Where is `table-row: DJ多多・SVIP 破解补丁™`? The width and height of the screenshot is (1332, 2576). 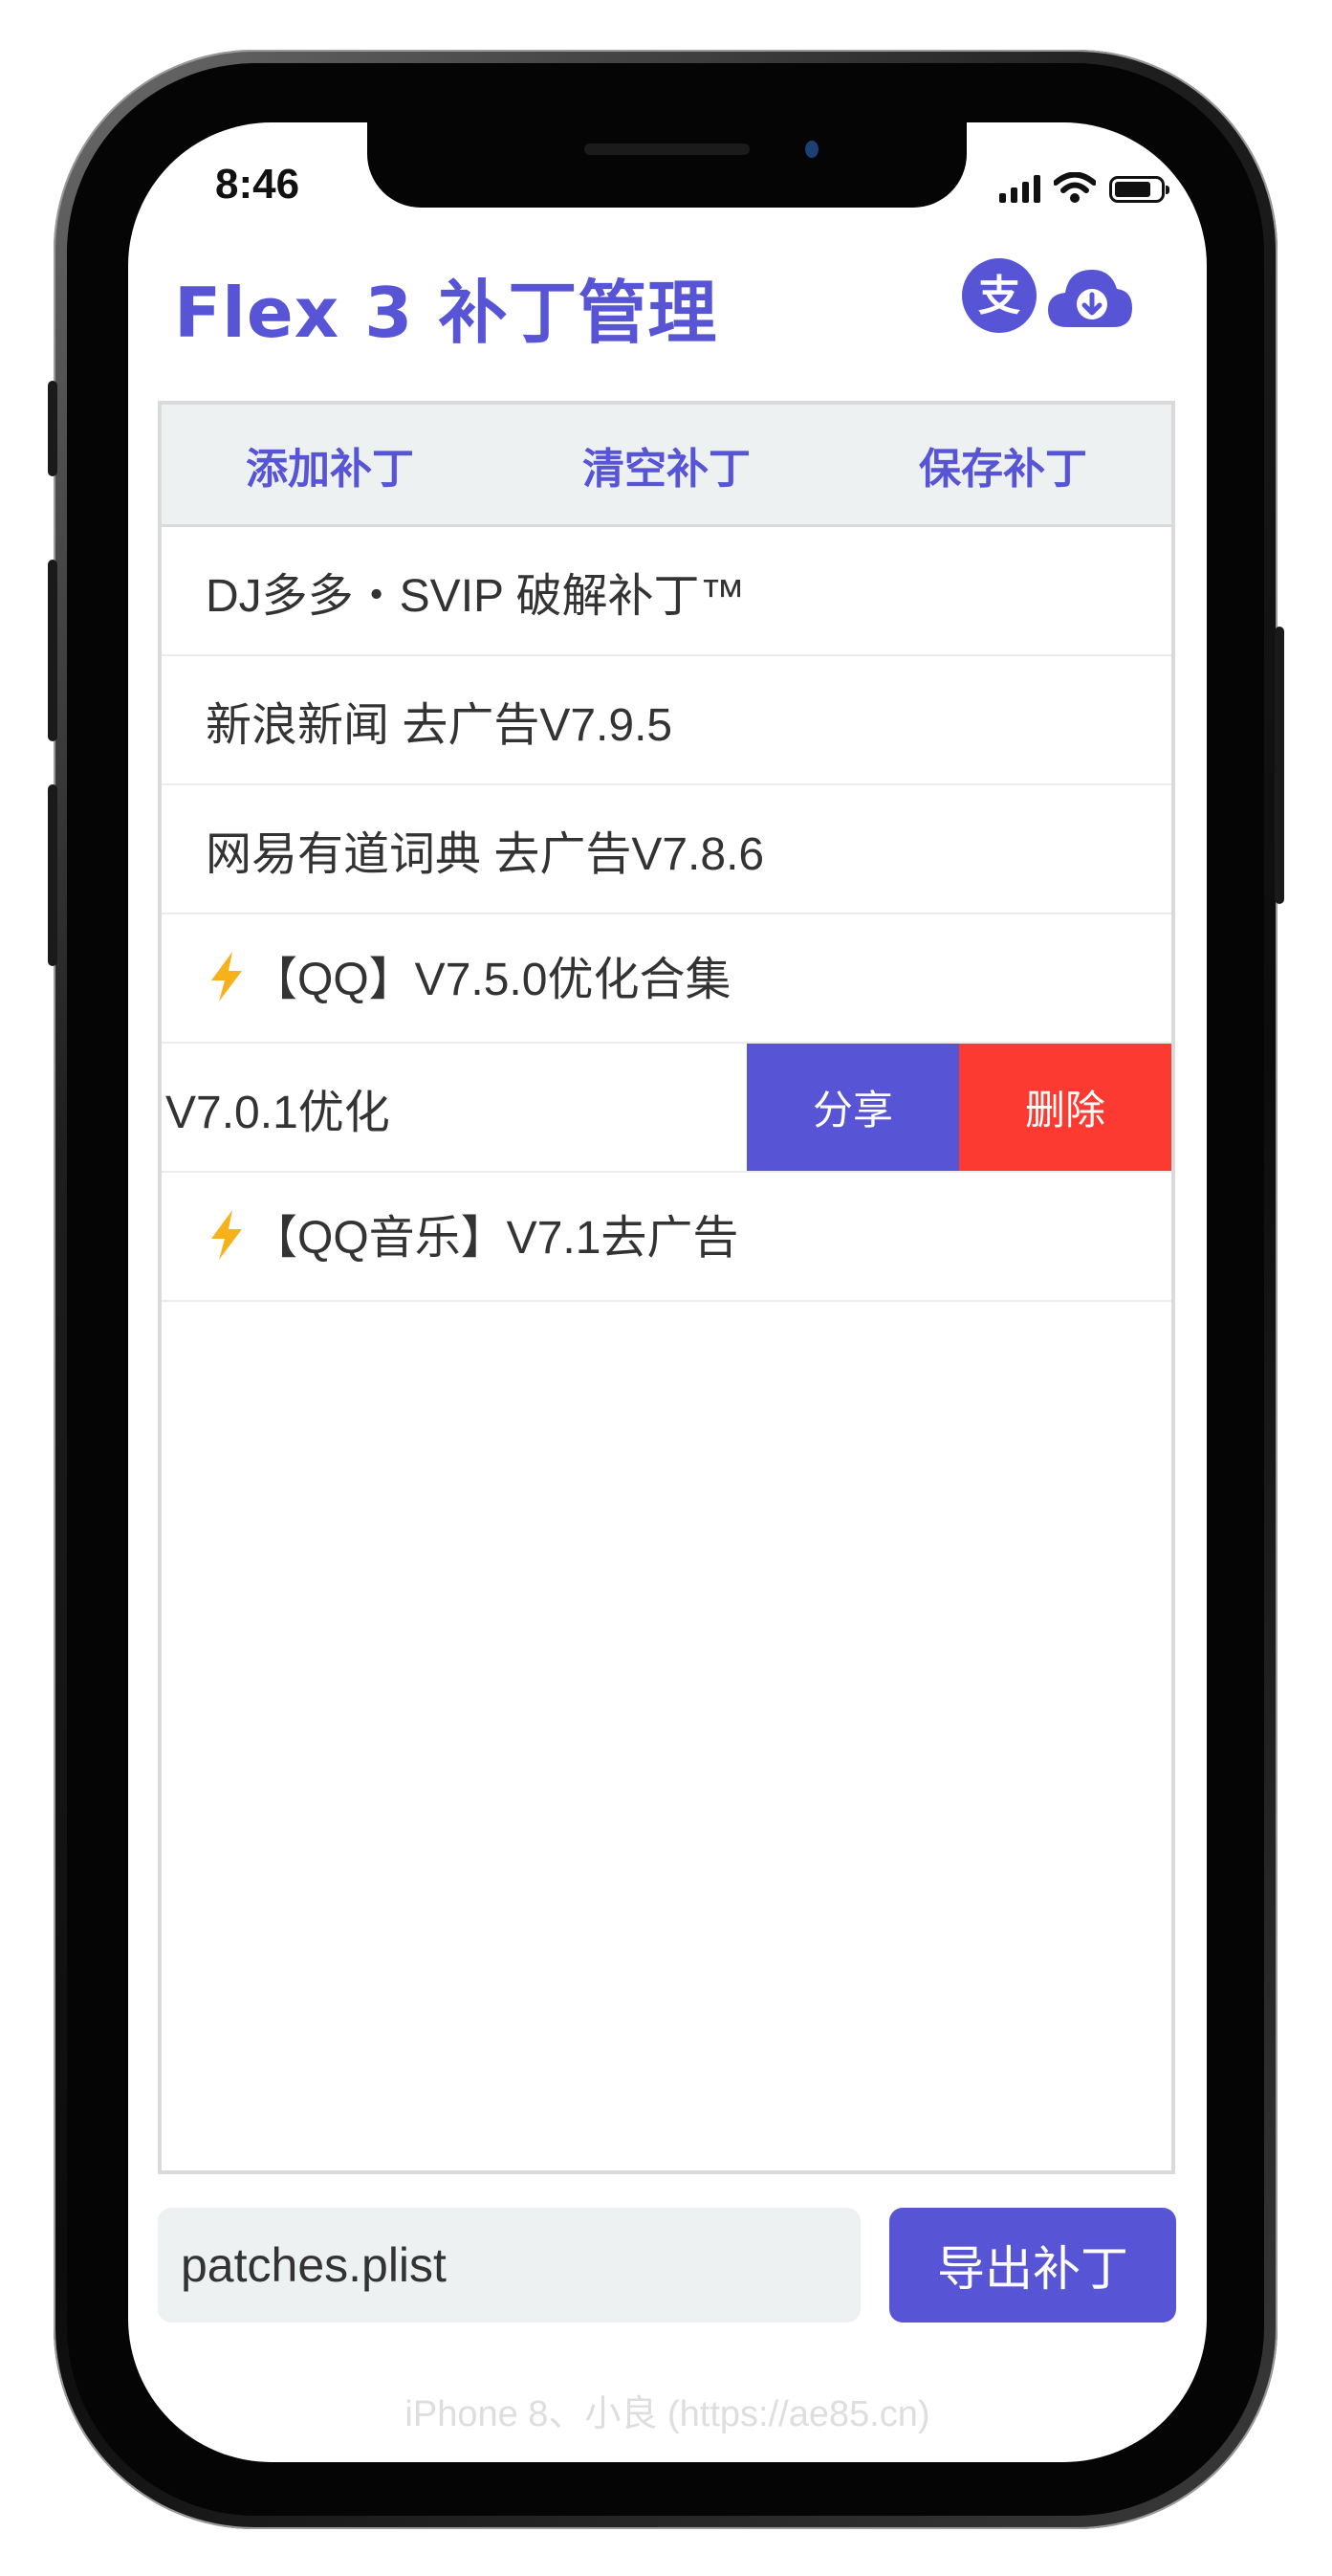
table-row: DJ多多・SVIP 破解补丁™ is located at coordinates (666, 592).